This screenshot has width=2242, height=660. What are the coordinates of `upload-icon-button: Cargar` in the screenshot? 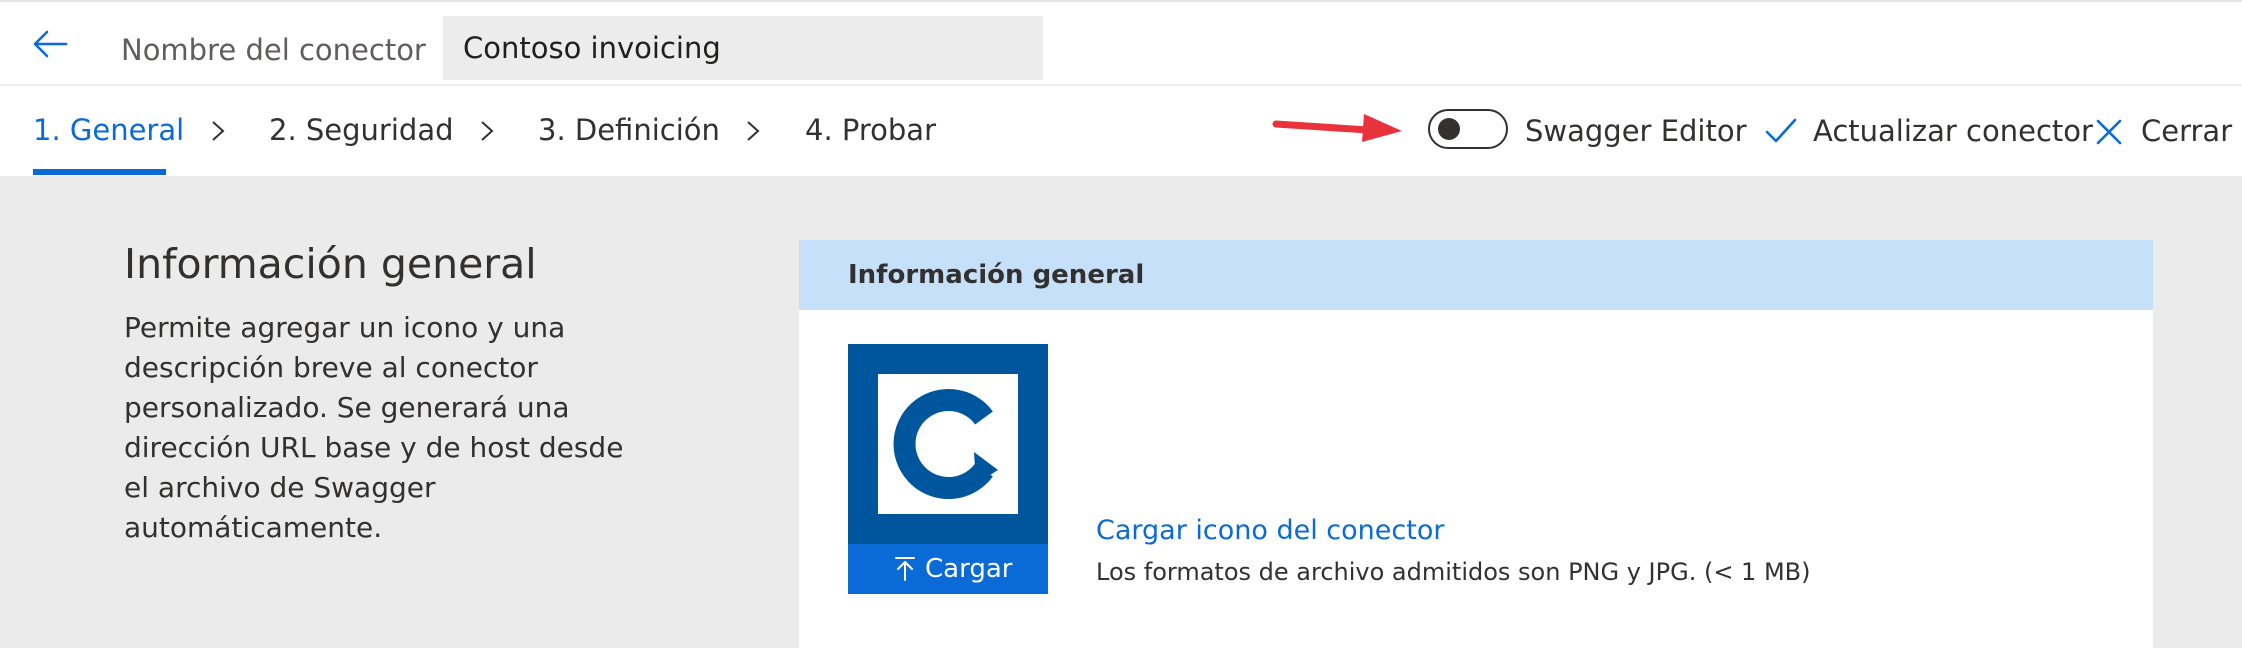 It's located at (948, 569).